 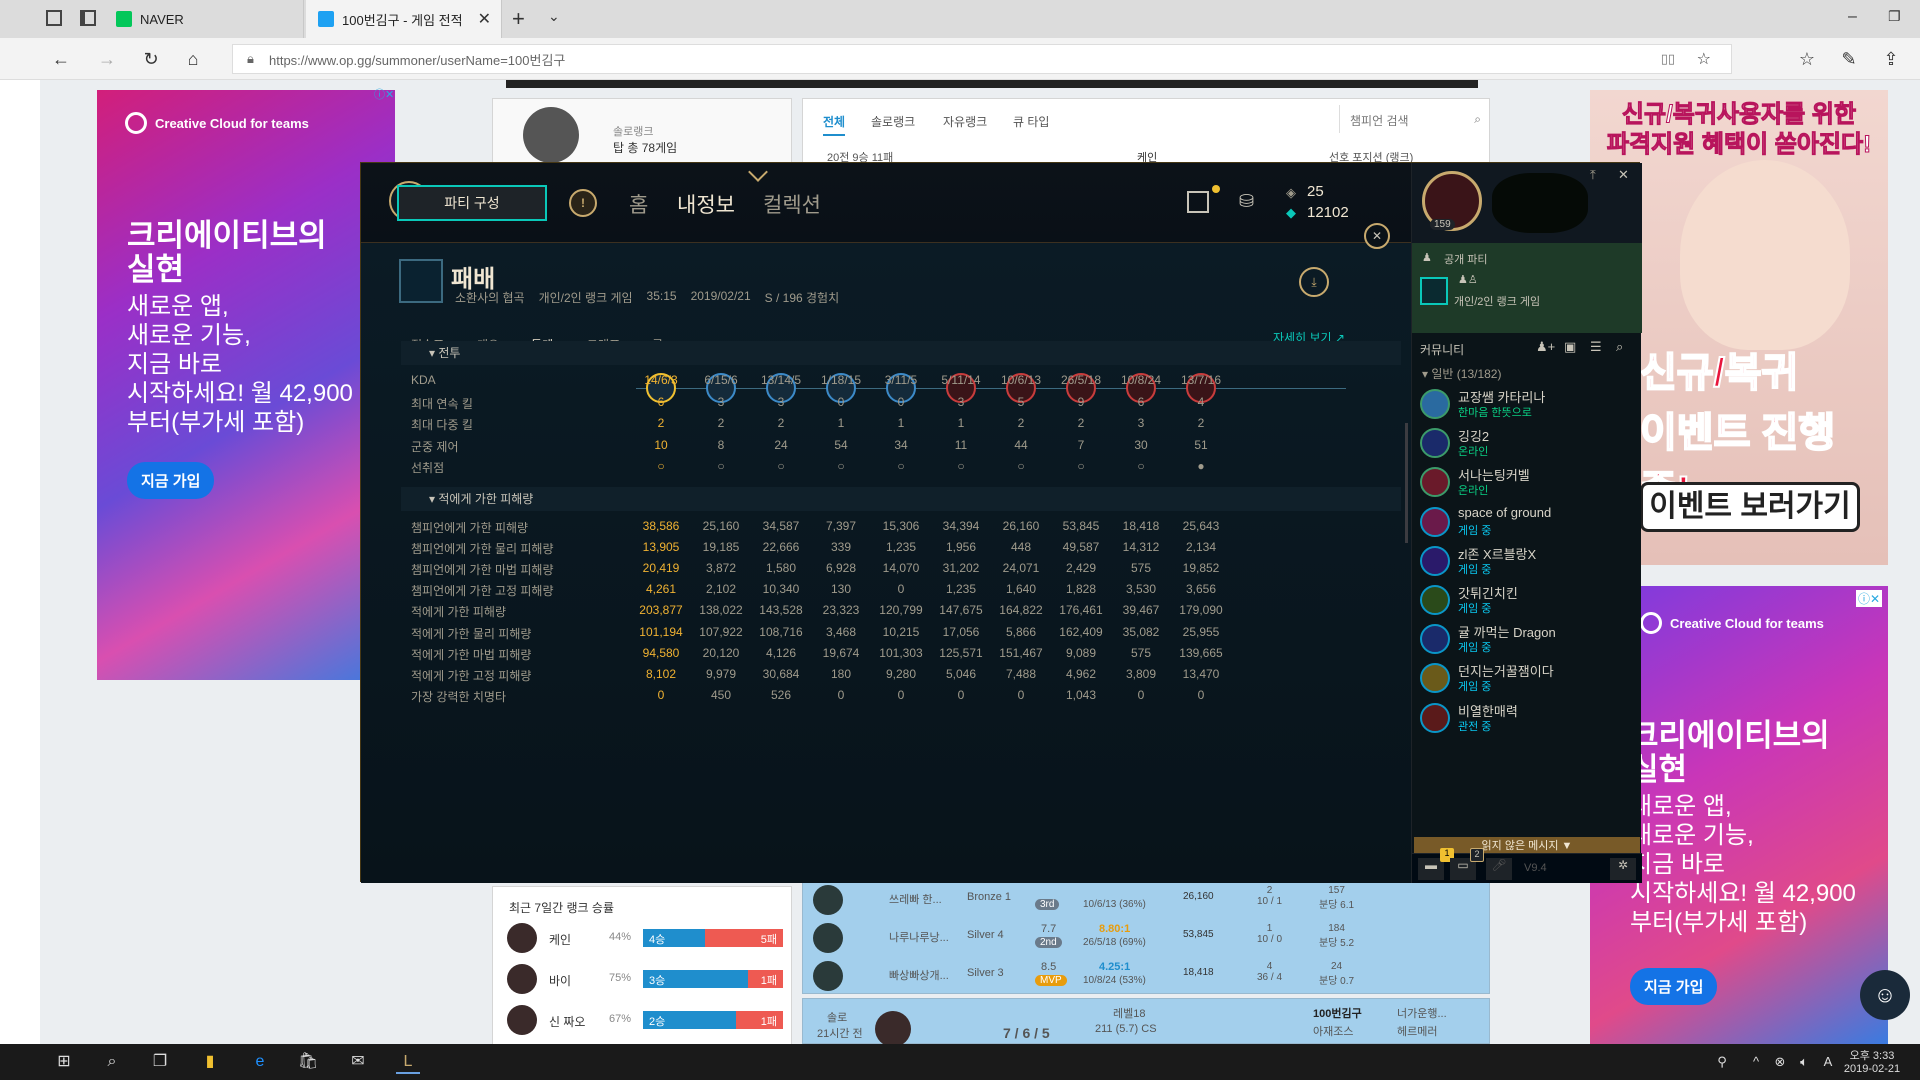 I want to click on share-icon: ⇪, so click(x=1891, y=59).